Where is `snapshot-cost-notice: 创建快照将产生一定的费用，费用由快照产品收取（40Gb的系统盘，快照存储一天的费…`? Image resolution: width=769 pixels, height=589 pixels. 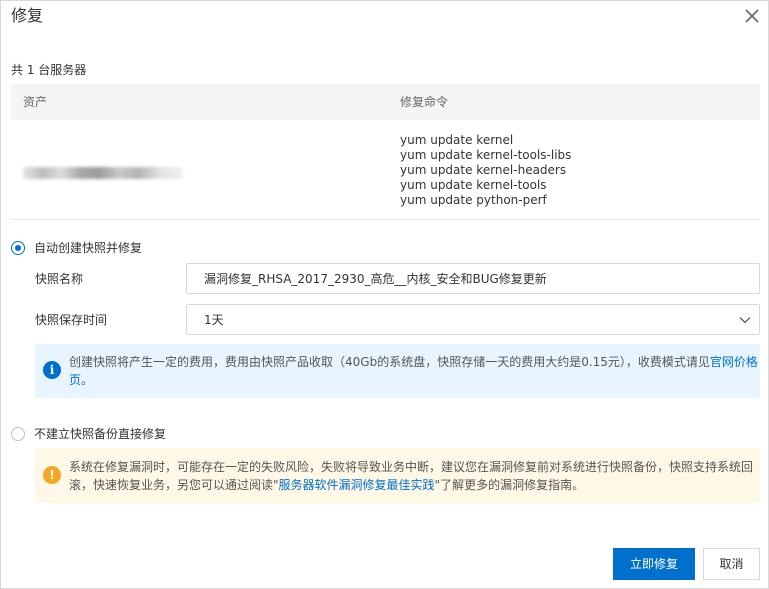
snapshot-cost-notice: 创建快照将产生一定的费用，费用由快照产品收取（40Gb的系统盘，快照存储一天的费… is located at coordinates (397, 371).